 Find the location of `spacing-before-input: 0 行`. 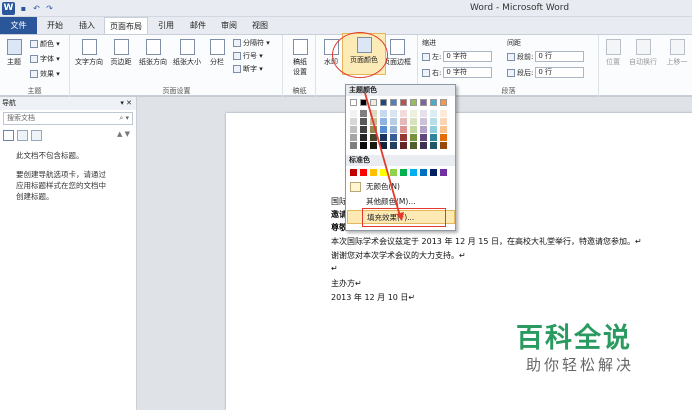

spacing-before-input: 0 行 is located at coordinates (560, 56).